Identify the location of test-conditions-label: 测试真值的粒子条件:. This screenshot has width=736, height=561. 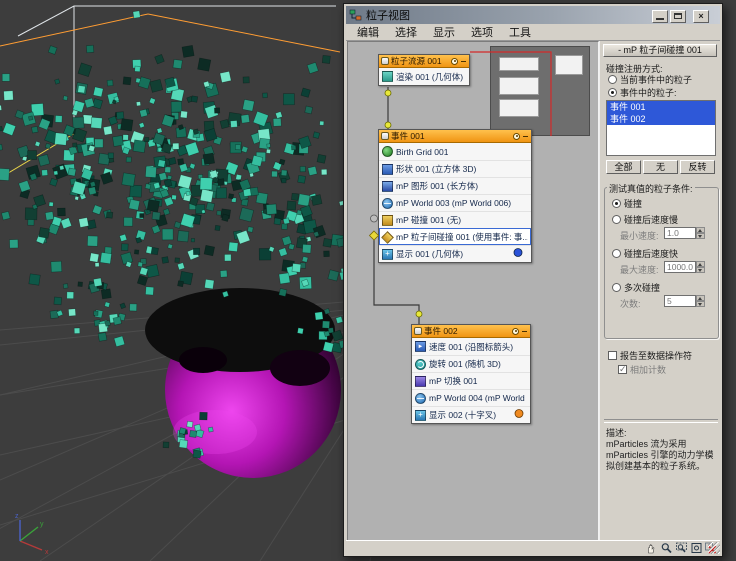
(651, 188).